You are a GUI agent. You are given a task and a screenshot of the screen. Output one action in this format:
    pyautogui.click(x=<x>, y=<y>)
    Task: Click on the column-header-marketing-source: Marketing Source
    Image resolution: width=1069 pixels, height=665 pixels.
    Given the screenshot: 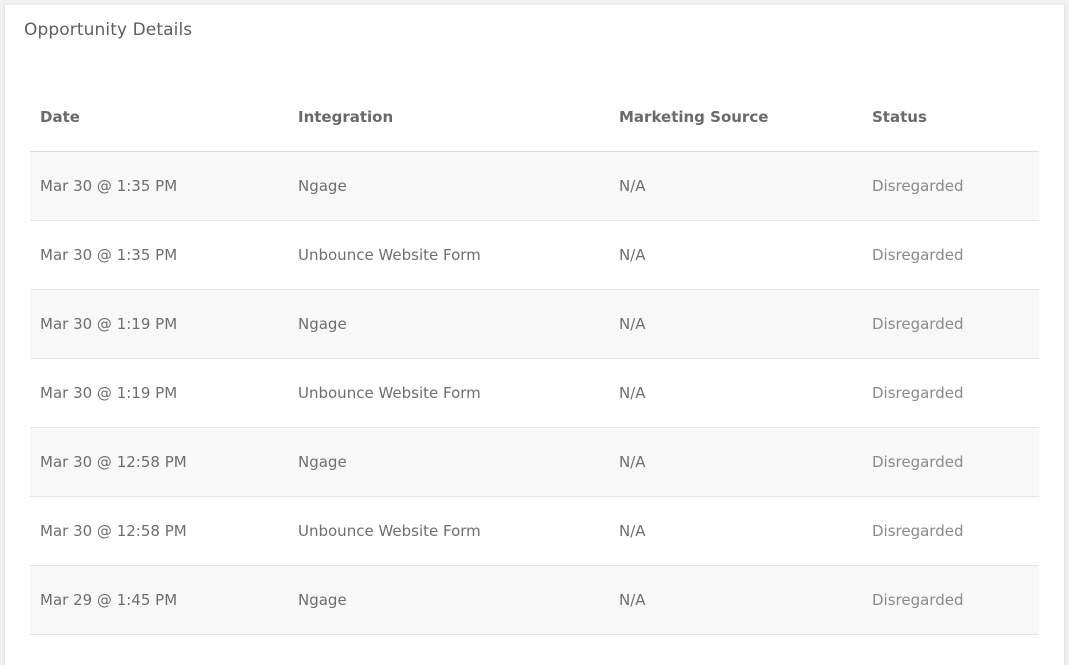 What is the action you would take?
    pyautogui.click(x=735, y=117)
    